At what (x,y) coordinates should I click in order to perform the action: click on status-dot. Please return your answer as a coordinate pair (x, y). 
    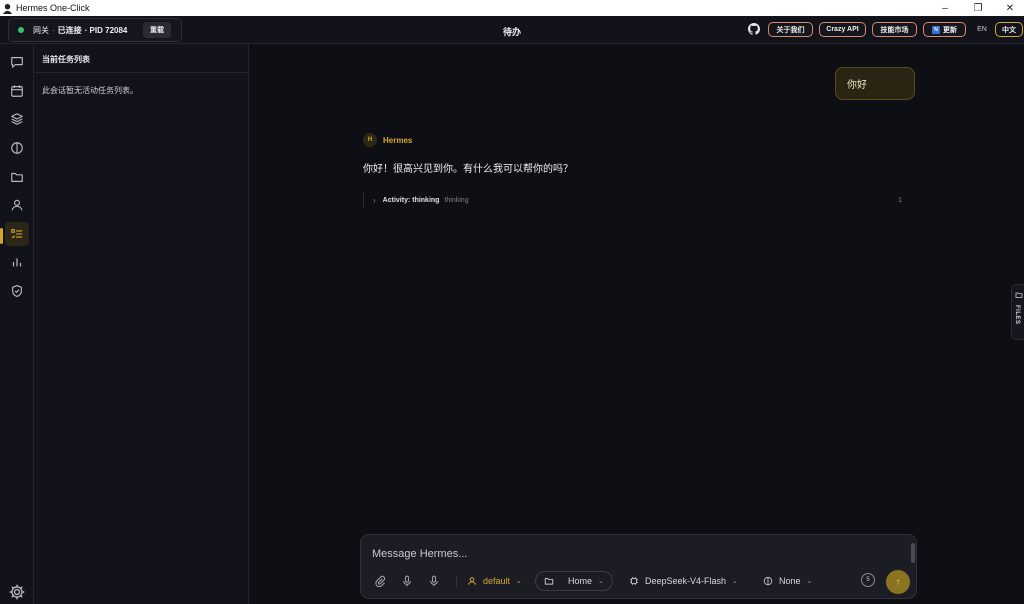
    Looking at the image, I should click on (21, 30).